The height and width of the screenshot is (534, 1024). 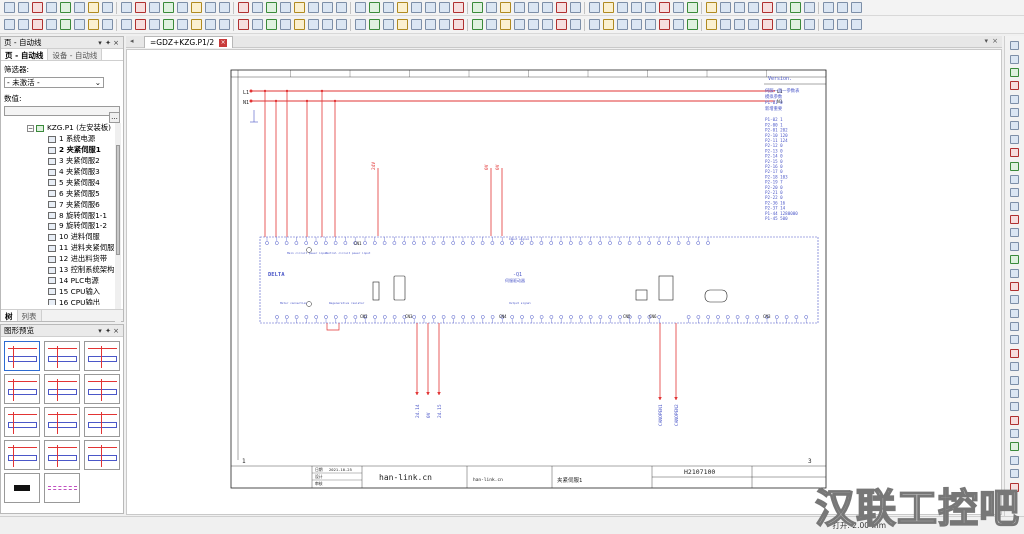 What do you see at coordinates (58, 301) in the screenshot?
I see `tree-page-item: 16 CPU输出` at bounding box center [58, 301].